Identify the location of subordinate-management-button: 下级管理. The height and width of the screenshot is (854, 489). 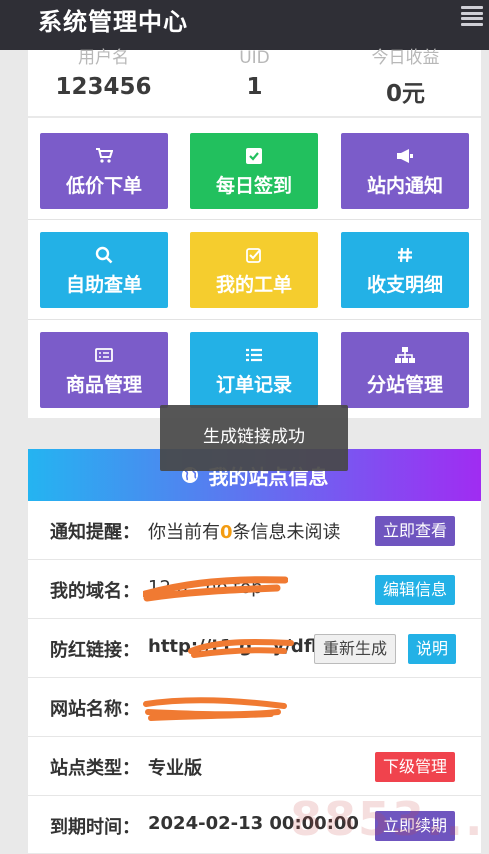
(415, 767).